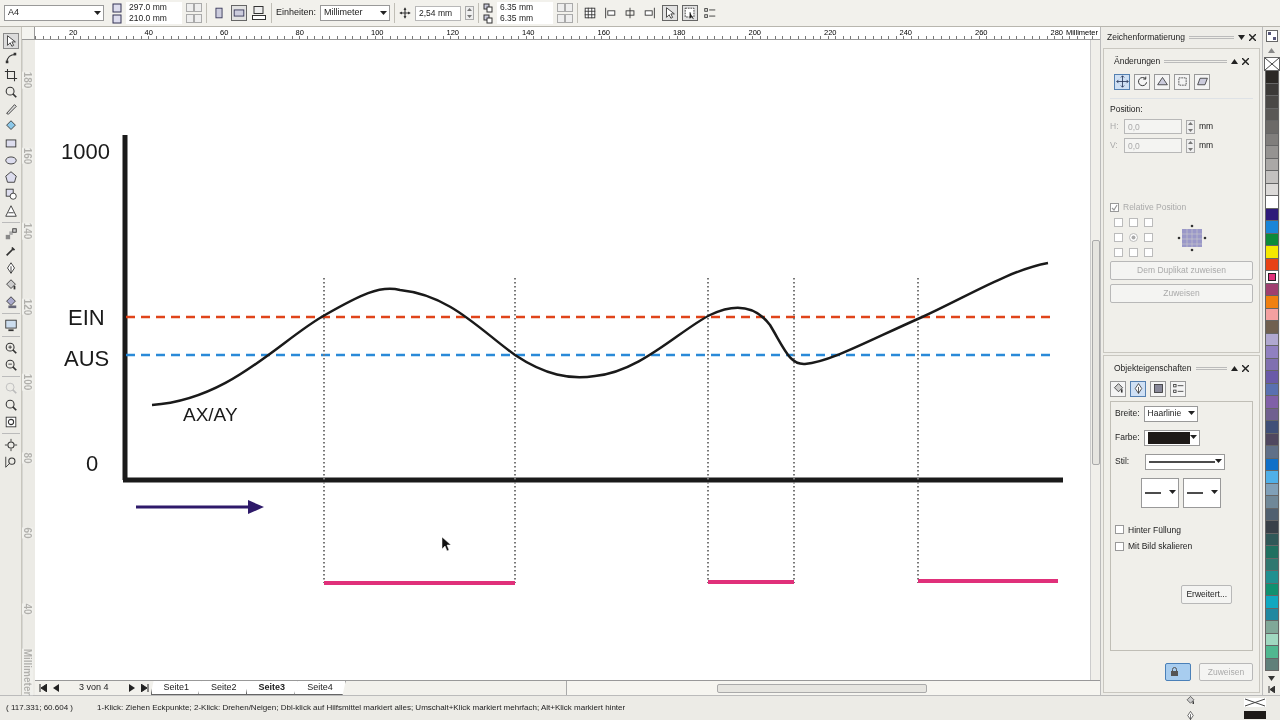  What do you see at coordinates (296, 13) in the screenshot?
I see `units-label: Einheiten:` at bounding box center [296, 13].